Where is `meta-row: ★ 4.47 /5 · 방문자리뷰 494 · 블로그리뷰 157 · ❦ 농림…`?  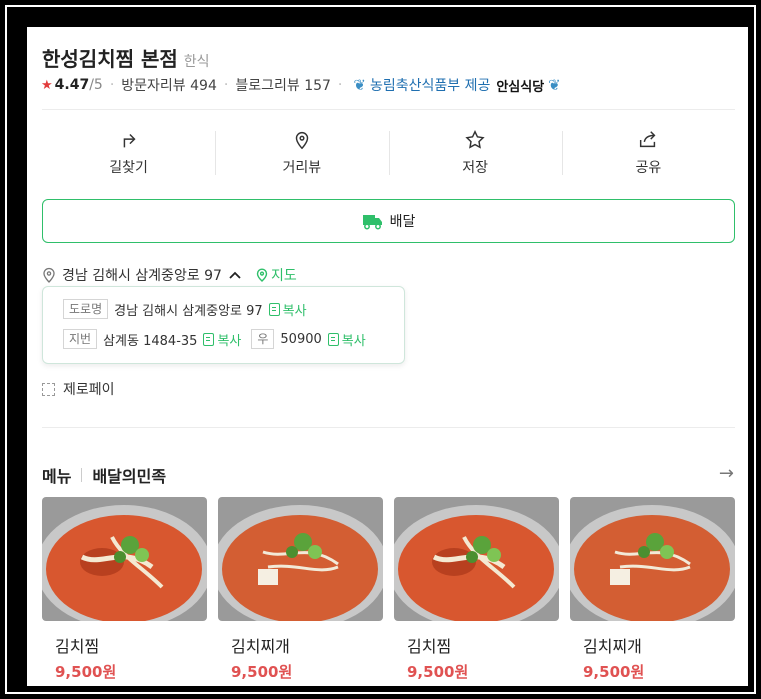
meta-row: ★ 4.47 /5 · 방문자리뷰 494 · 블로그리뷰 157 · ❦ 농림… is located at coordinates (301, 85).